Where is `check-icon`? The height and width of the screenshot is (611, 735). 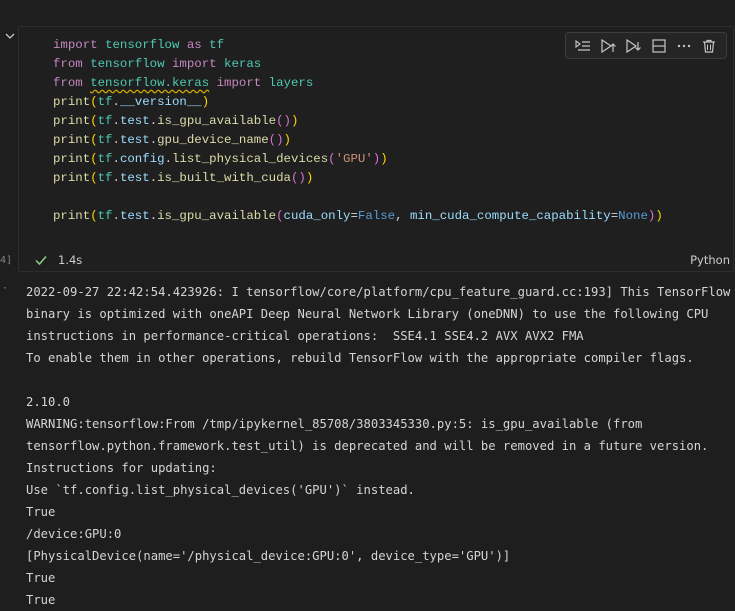 check-icon is located at coordinates (41, 261).